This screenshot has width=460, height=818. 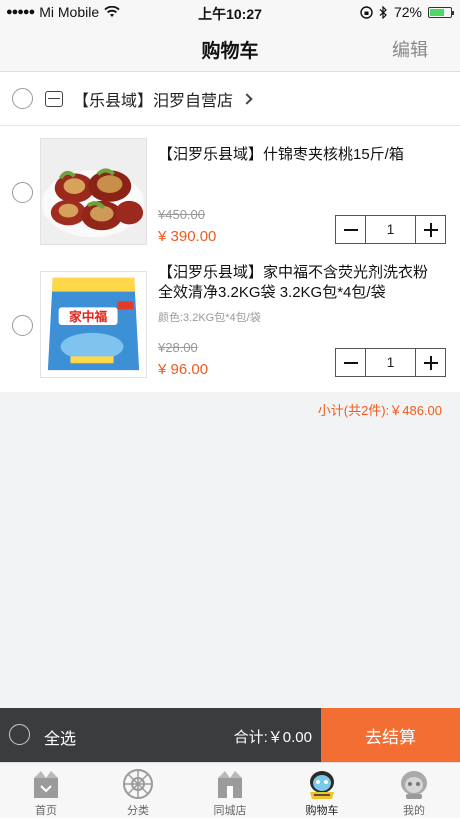 What do you see at coordinates (181, 214) in the screenshot?
I see `original-price: ¥450.00` at bounding box center [181, 214].